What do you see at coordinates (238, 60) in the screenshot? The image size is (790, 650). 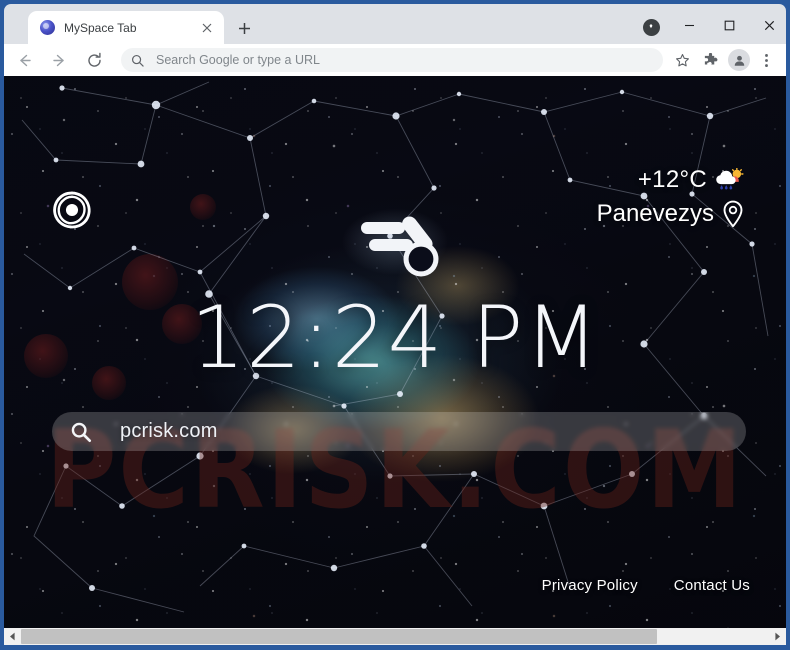 I see `address-bar-placeholder: Search Google or type a URL` at bounding box center [238, 60].